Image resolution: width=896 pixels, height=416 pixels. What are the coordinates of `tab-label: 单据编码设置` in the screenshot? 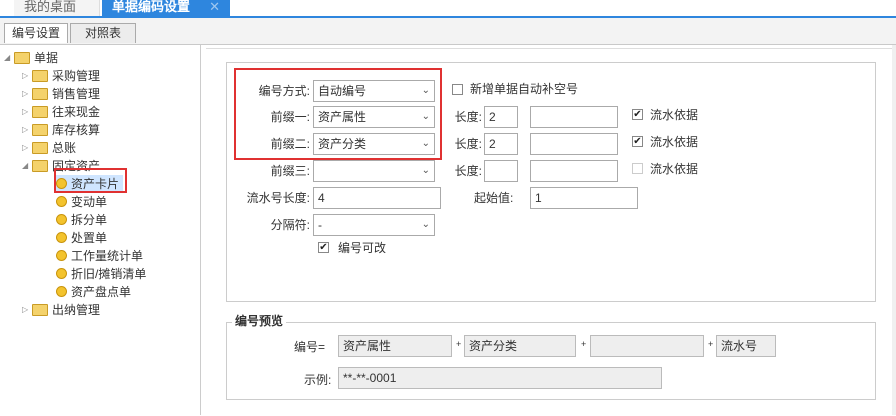 It's located at (151, 7).